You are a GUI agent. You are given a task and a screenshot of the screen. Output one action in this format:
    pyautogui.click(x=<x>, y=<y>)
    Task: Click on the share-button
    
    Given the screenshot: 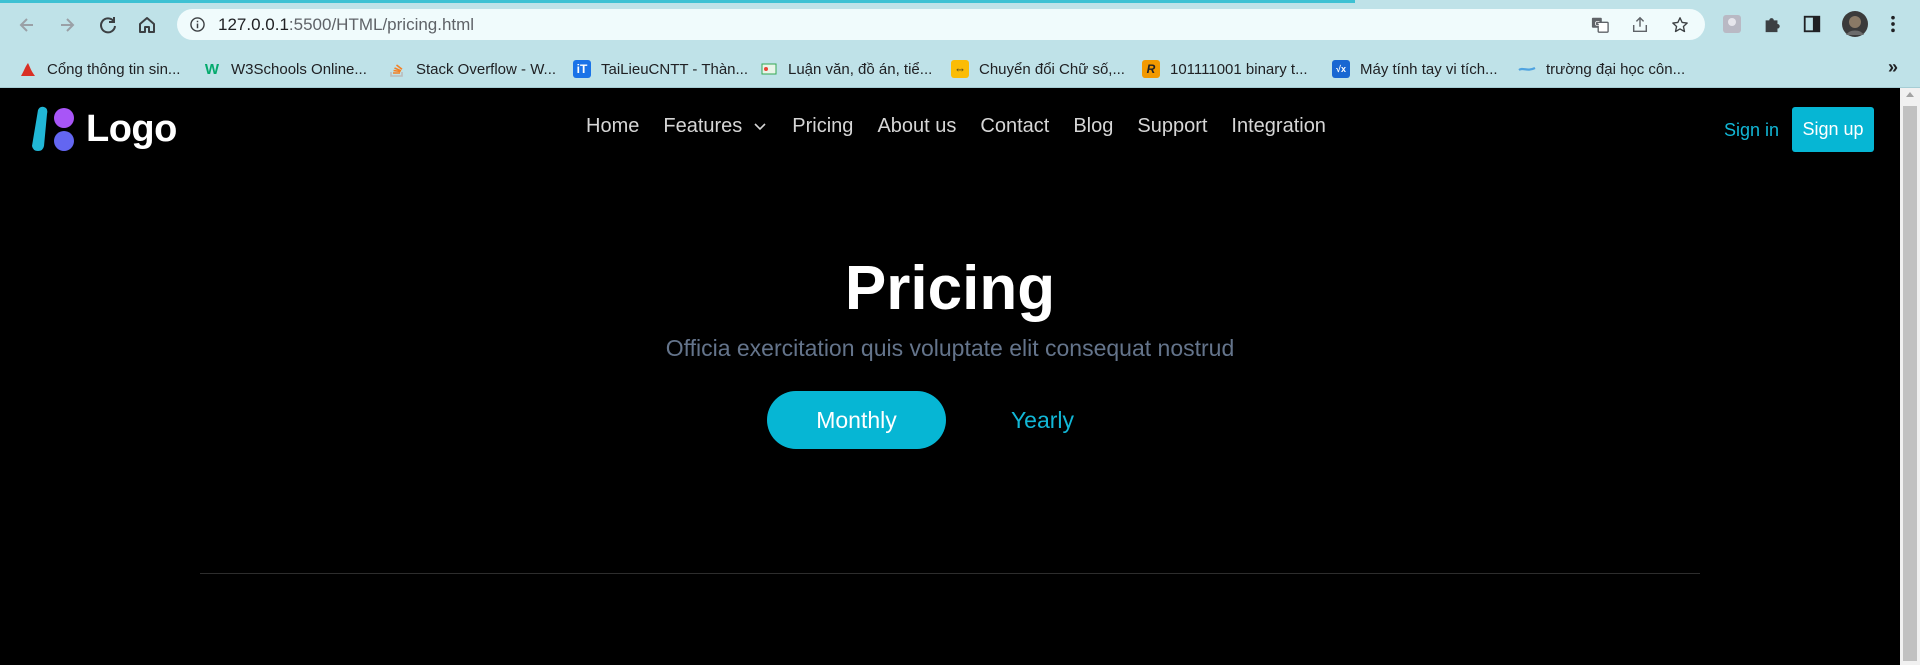 What is the action you would take?
    pyautogui.click(x=1640, y=25)
    